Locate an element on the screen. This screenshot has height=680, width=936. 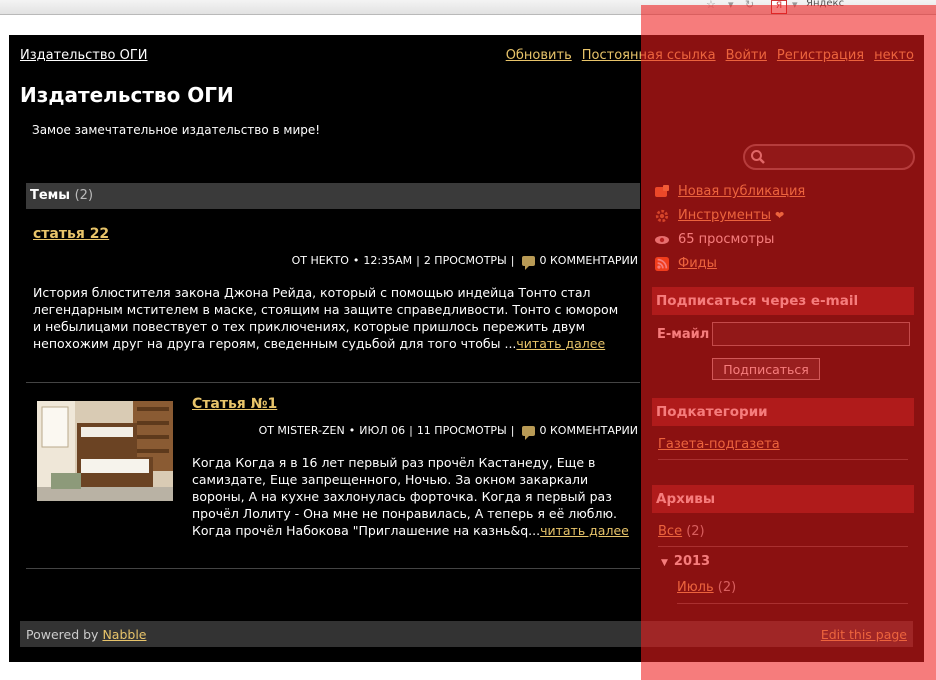
subcategory-link: Газета-подгазета is located at coordinates (719, 444).